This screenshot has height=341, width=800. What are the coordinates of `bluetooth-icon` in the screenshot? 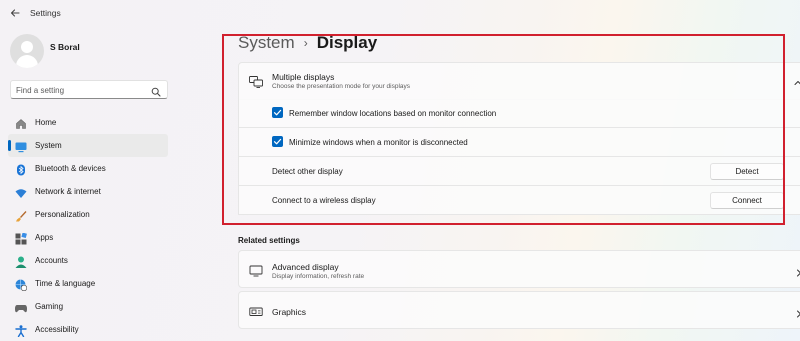 It's located at (21, 169).